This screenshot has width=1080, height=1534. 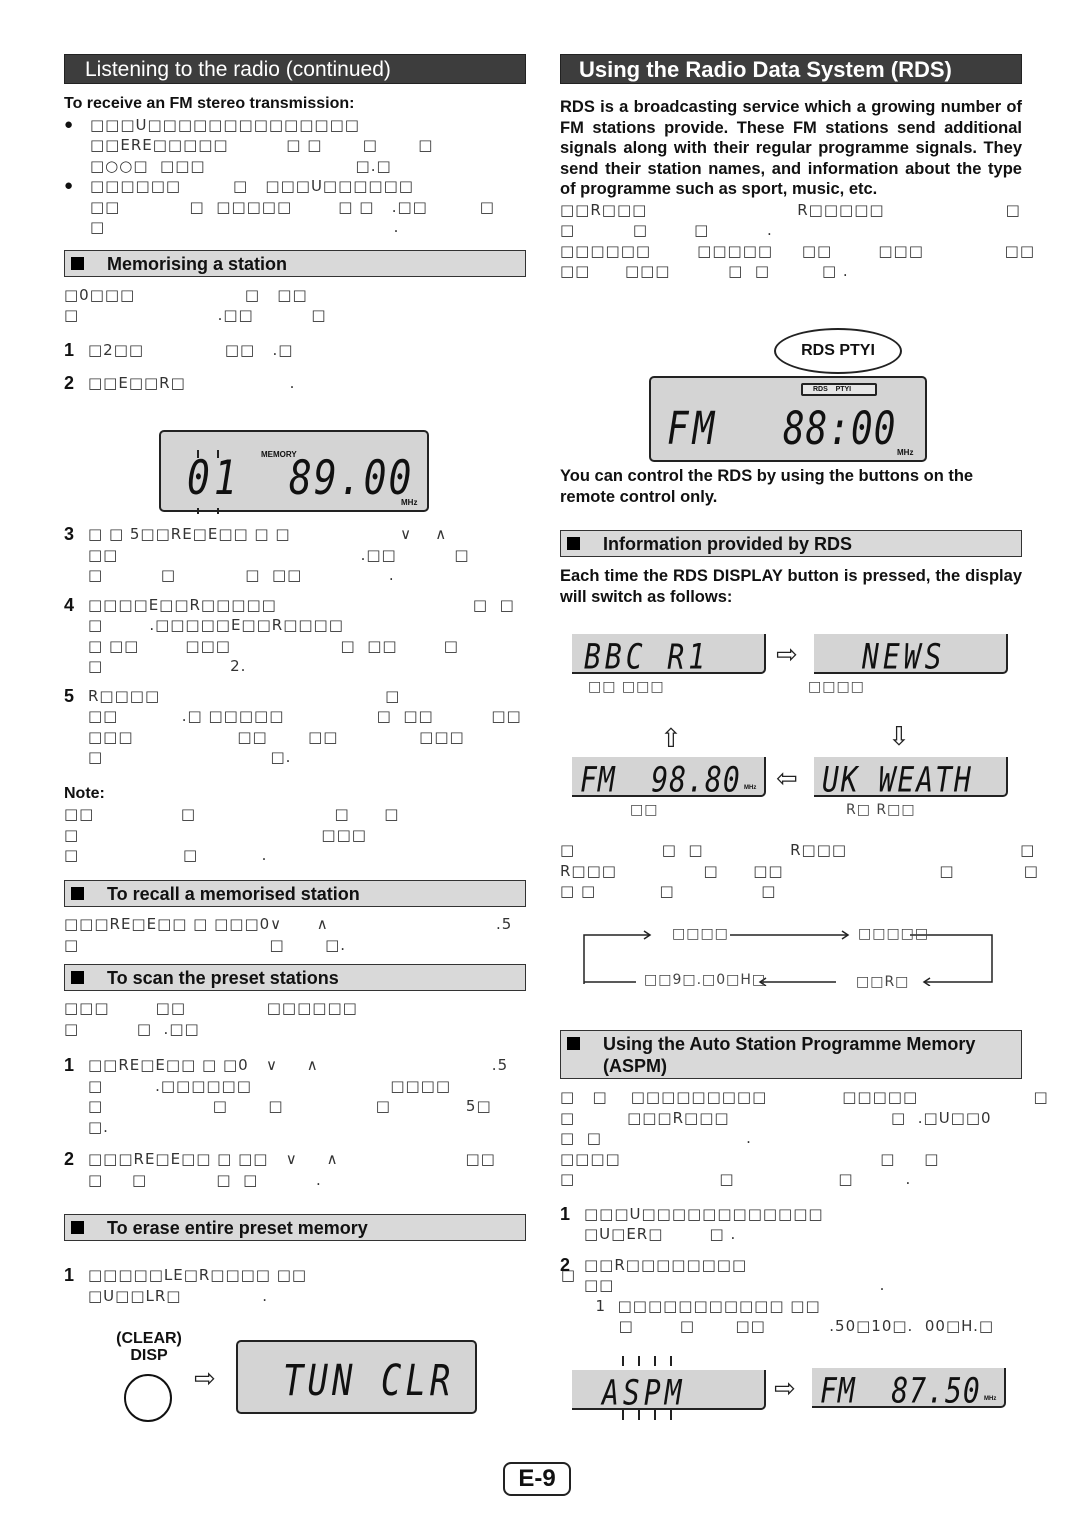 I want to click on fm-stereo-title: To receive an FM stereo transmission:, so click(x=209, y=103).